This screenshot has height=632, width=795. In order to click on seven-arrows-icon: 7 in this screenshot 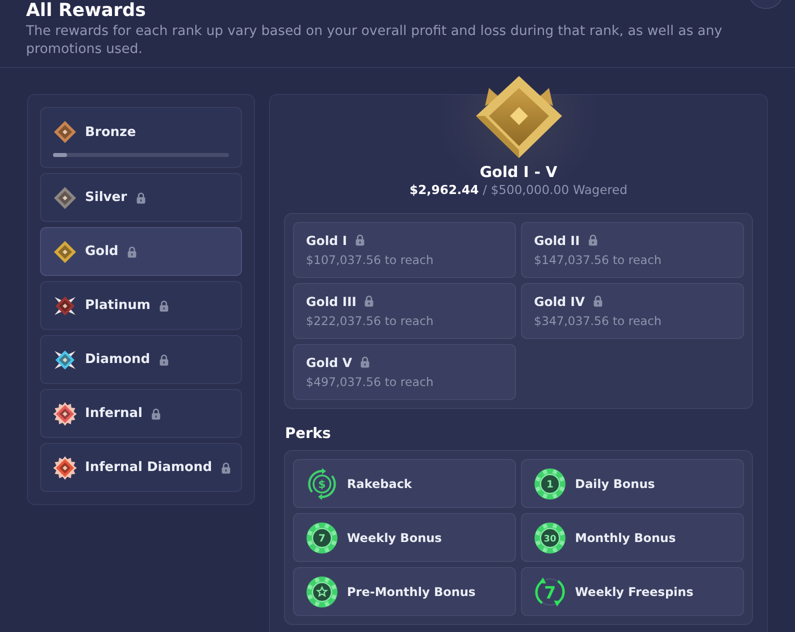, I will do `click(550, 592)`.